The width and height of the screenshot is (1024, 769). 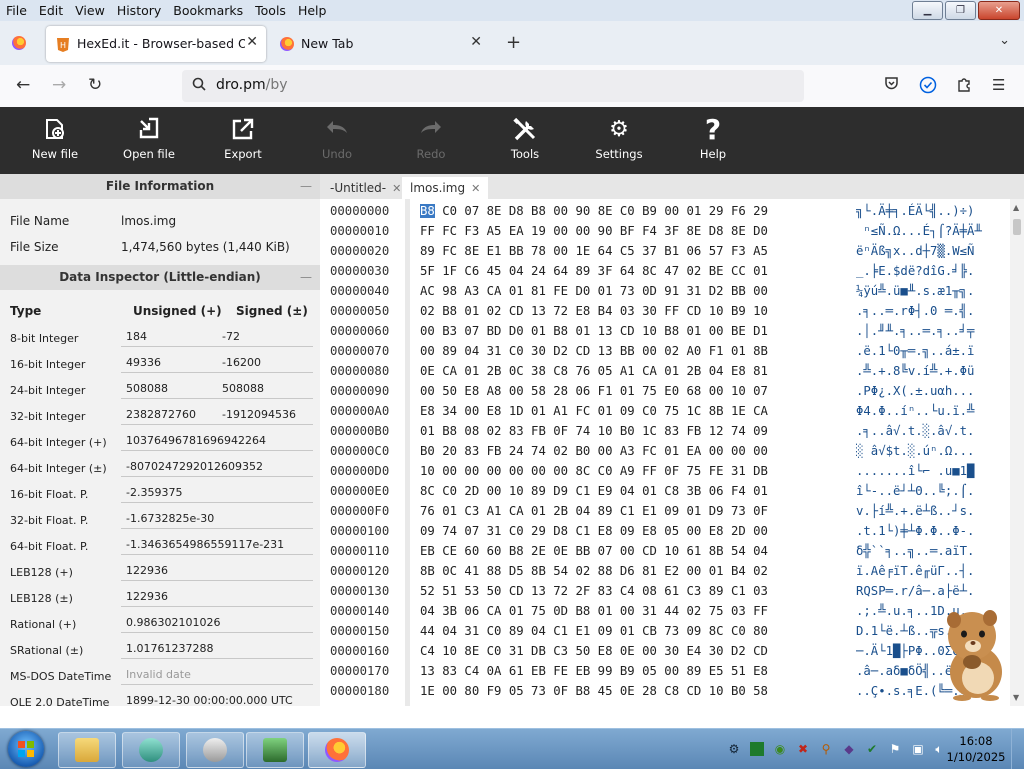 I want to click on ascii-text: _.╞E.$dë?dîG.╛╠., so click(x=931, y=271).